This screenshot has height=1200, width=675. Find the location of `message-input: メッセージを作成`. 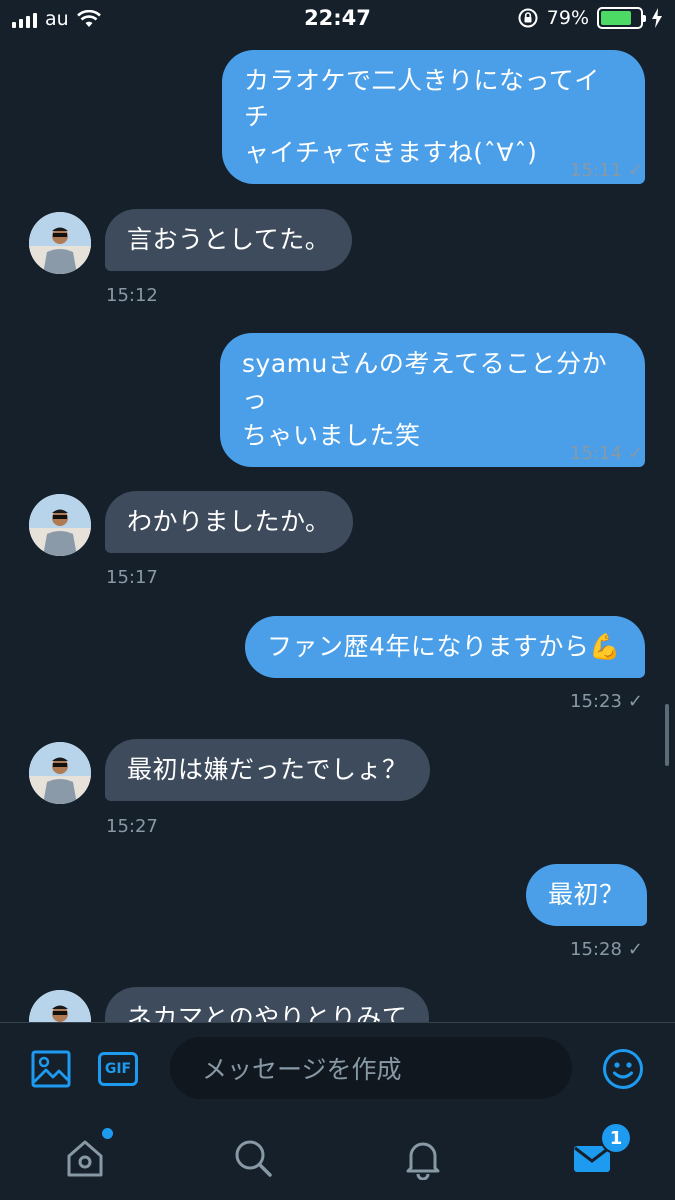

message-input: メッセージを作成 is located at coordinates (371, 1068).